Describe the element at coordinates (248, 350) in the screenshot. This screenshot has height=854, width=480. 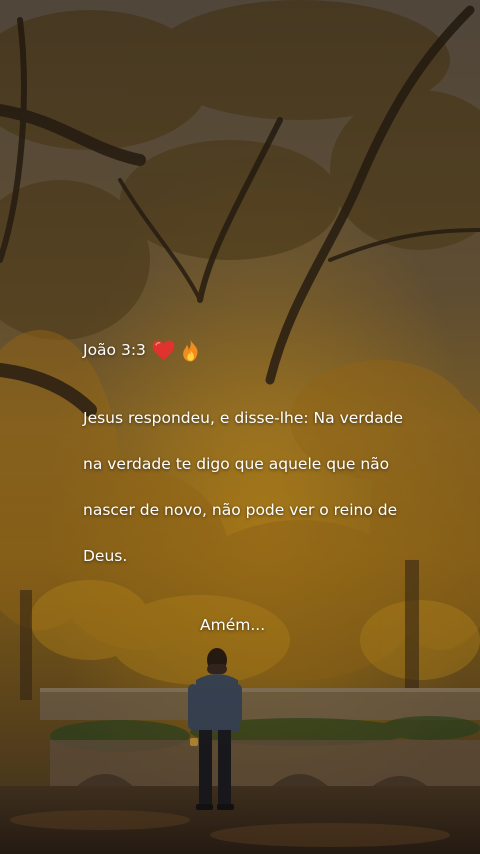
I see `reference-line: João 3:3` at that location.